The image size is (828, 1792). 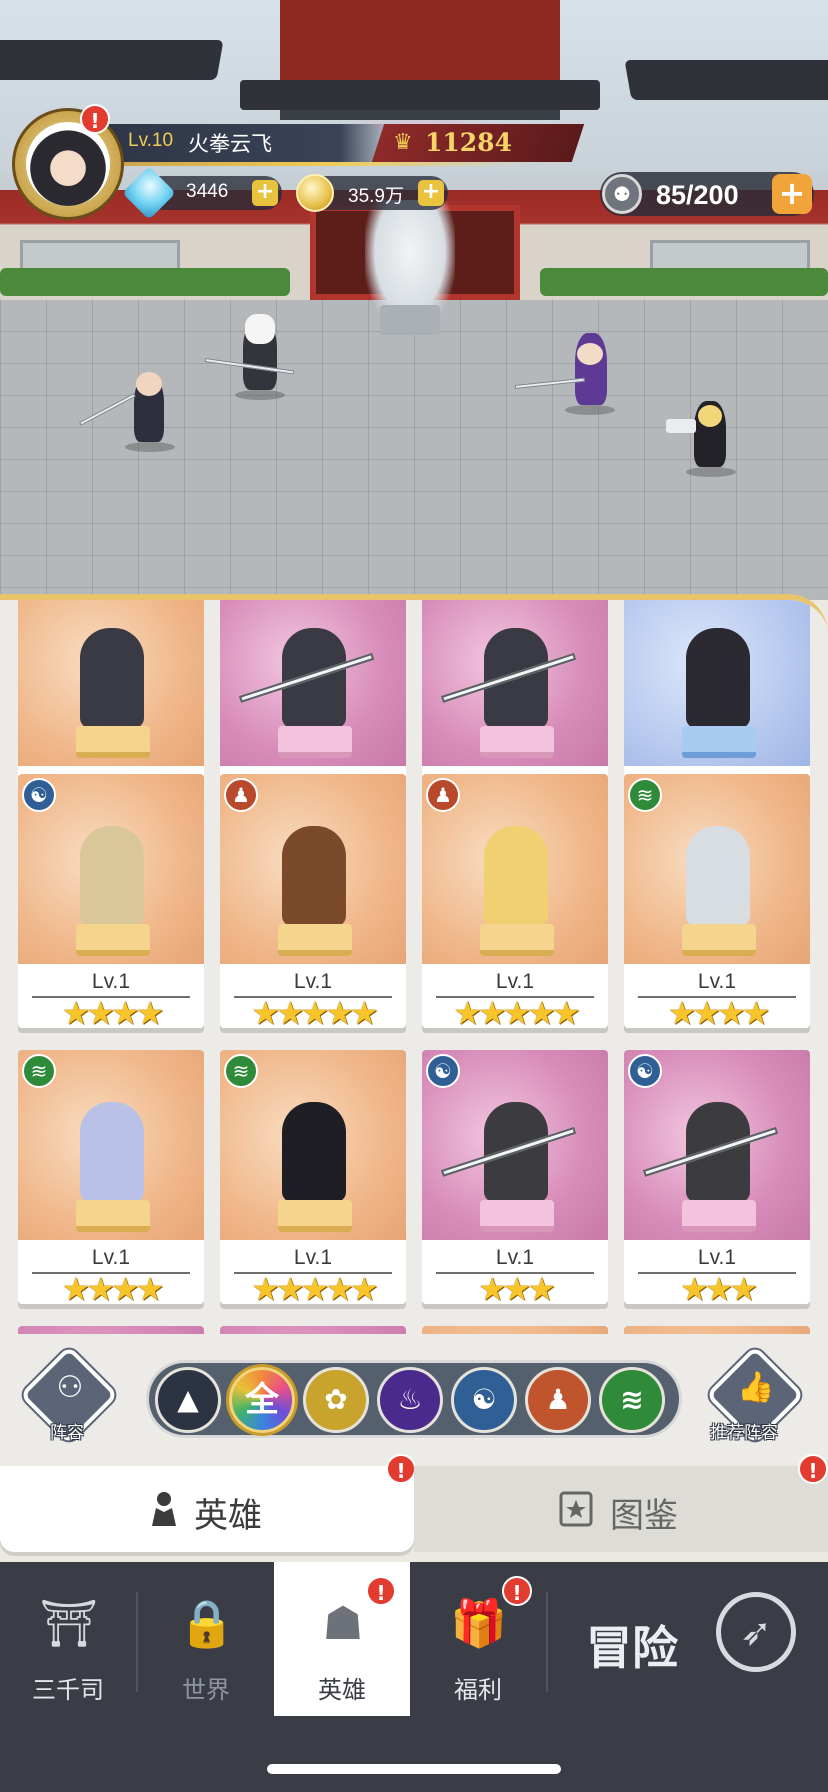 What do you see at coordinates (726, 80) in the screenshot?
I see `temple-roof-right` at bounding box center [726, 80].